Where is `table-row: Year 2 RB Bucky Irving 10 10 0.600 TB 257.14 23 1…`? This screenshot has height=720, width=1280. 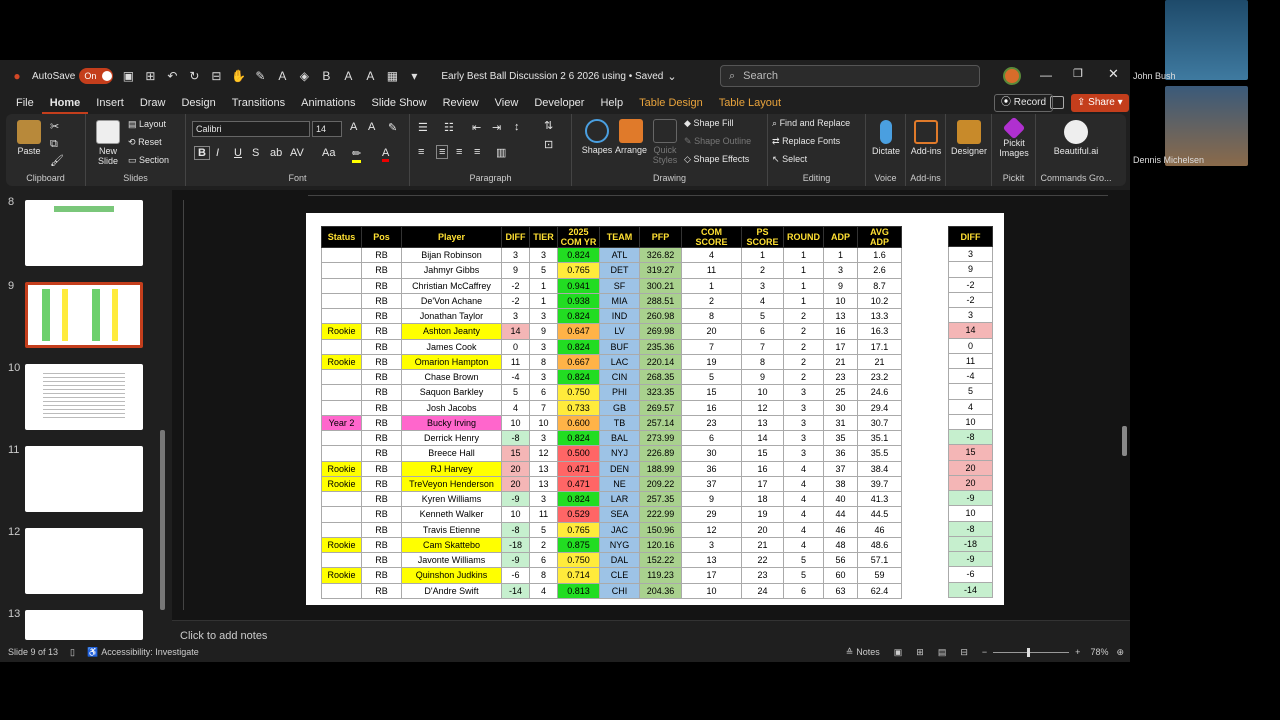
table-row: Year 2 RB Bucky Irving 10 10 0.600 TB 257.14 23 1… is located at coordinates (611, 423).